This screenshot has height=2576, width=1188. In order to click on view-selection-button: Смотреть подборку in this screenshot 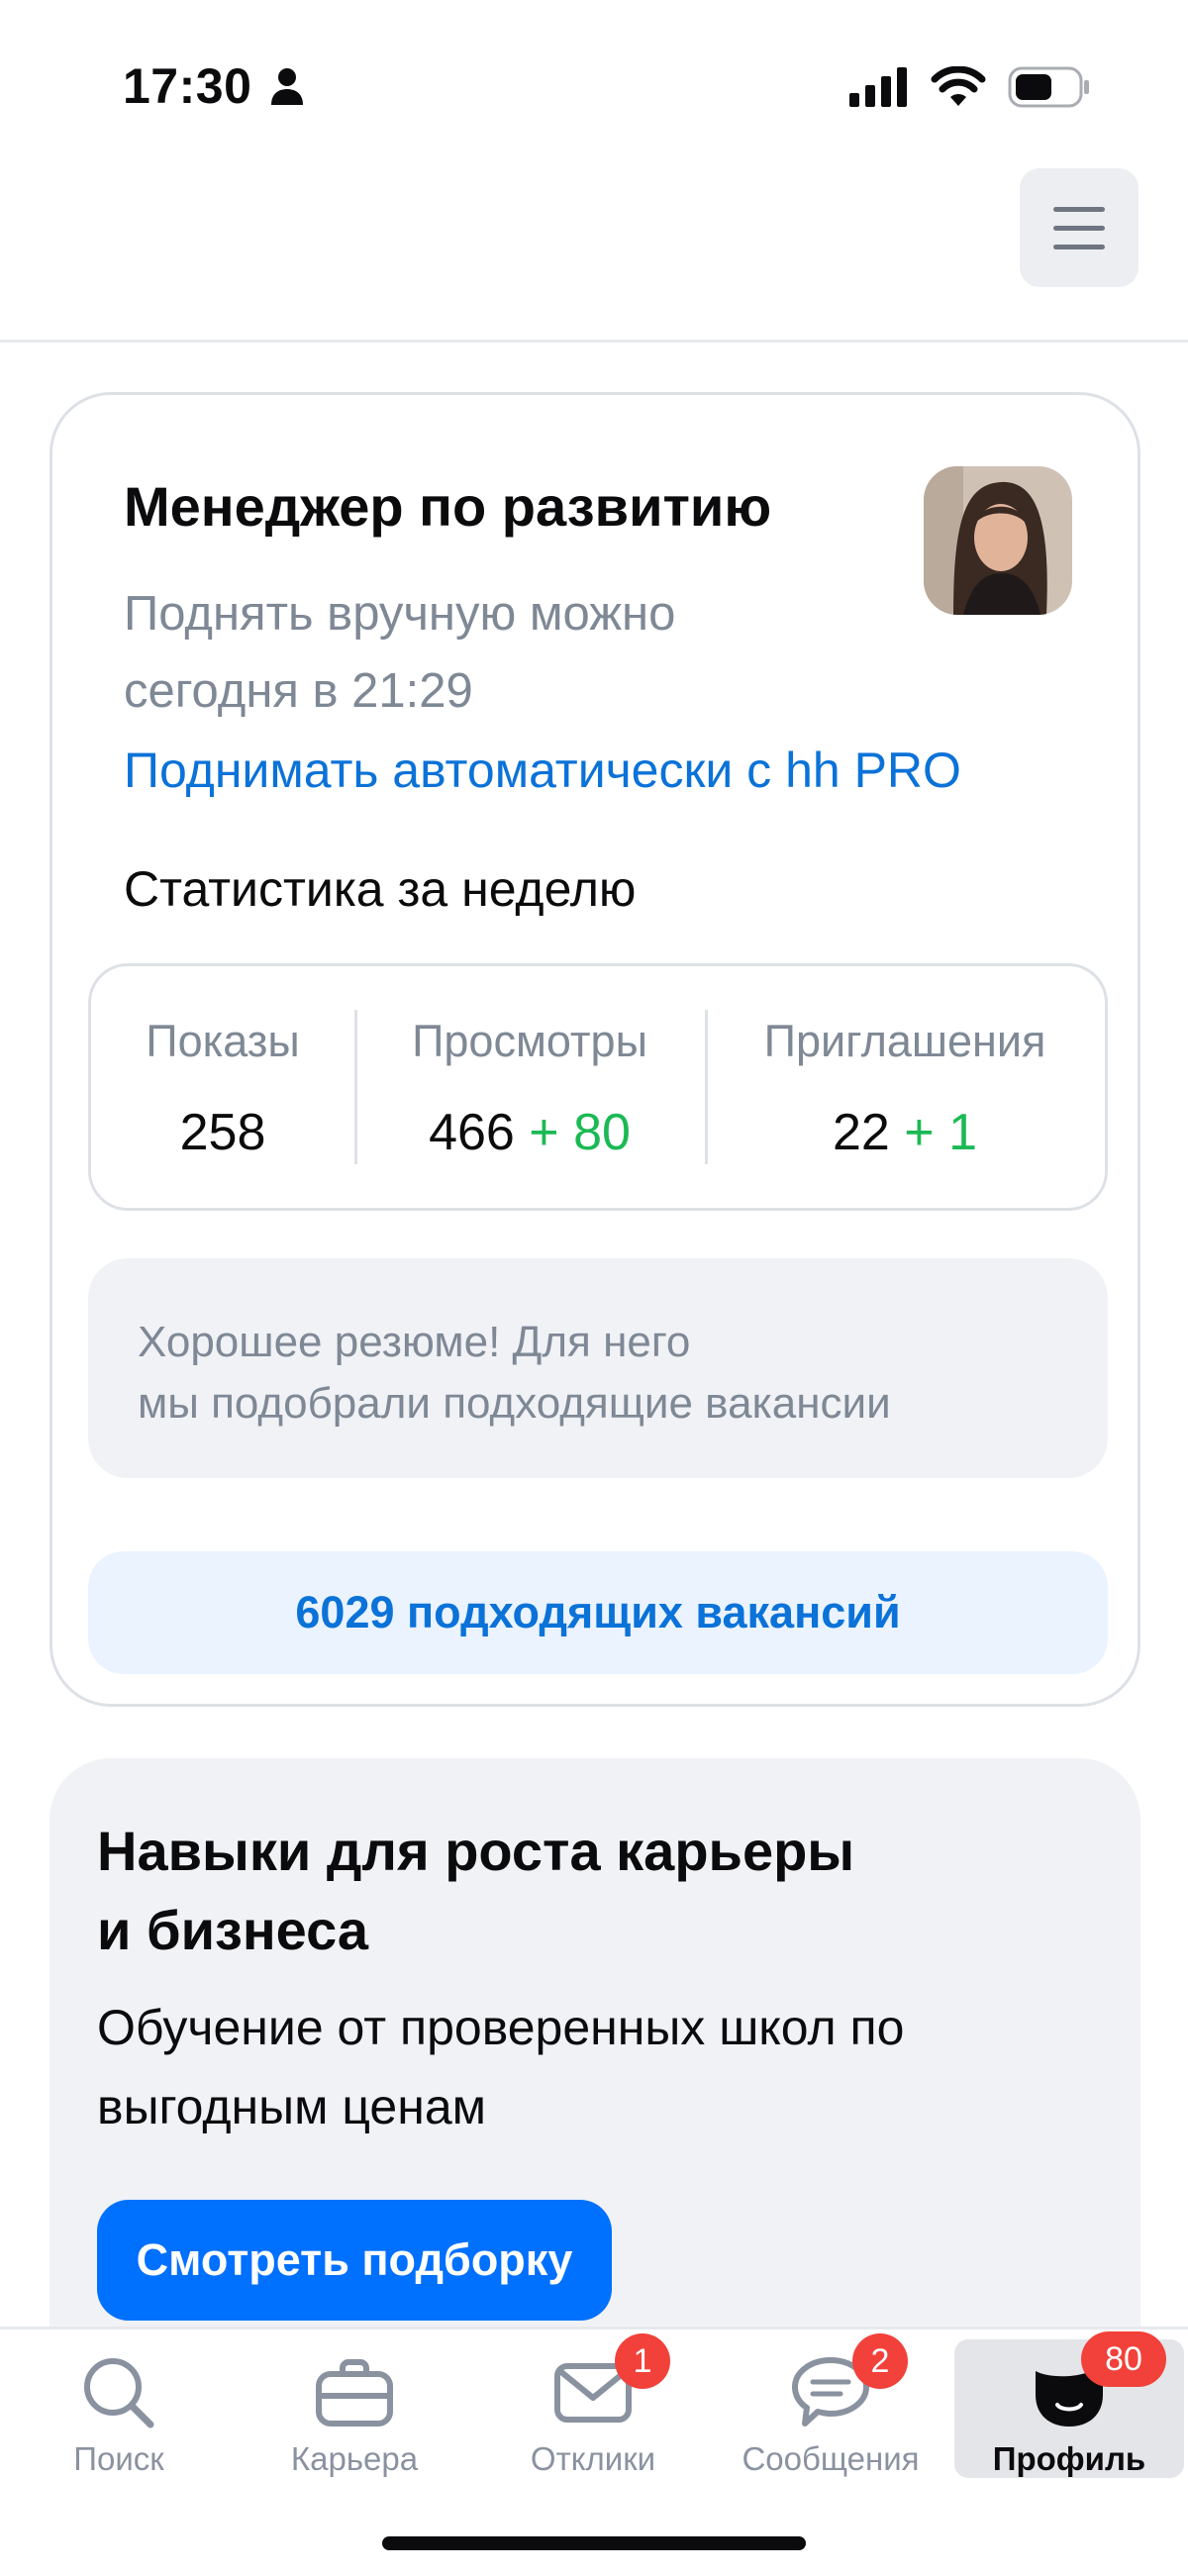, I will do `click(354, 2260)`.